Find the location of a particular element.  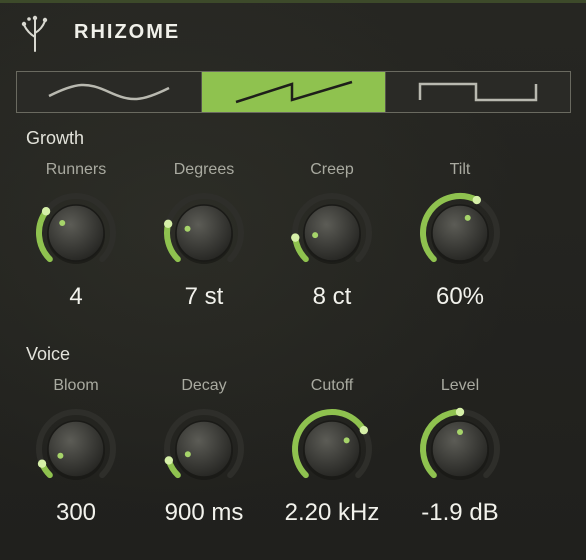

sine-wave-icon is located at coordinates (109, 92).